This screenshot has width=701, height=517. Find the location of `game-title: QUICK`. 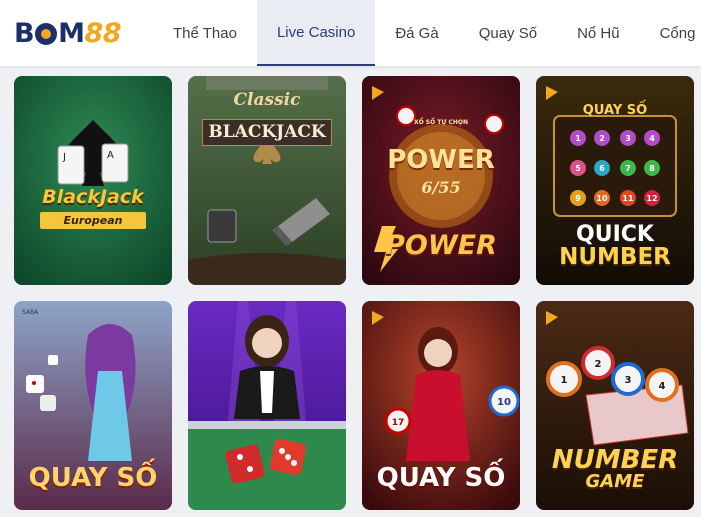

game-title: QUICK is located at coordinates (615, 234).